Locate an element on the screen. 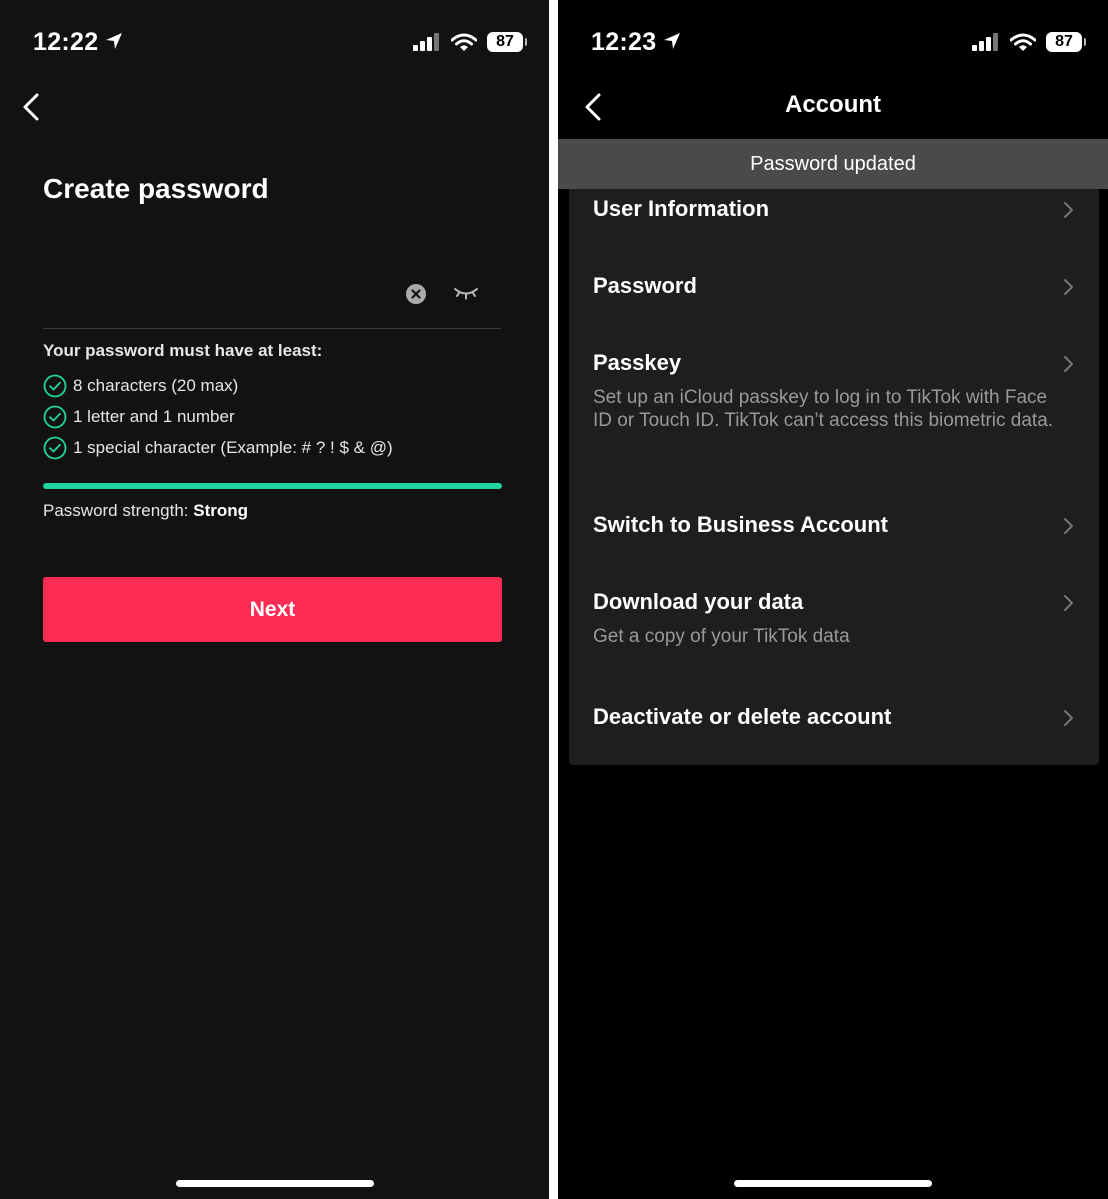  requirement-letter-number: 1 letter and 1 number is located at coordinates (139, 417).